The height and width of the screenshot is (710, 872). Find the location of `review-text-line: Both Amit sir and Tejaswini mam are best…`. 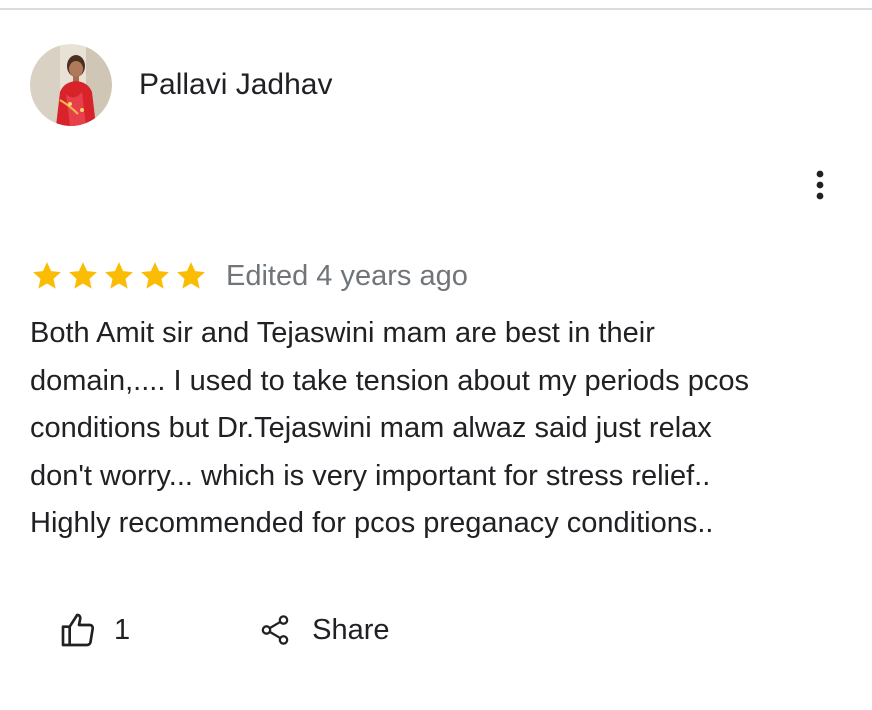

review-text-line: Both Amit sir and Tejaswini mam are best… is located at coordinates (342, 333).